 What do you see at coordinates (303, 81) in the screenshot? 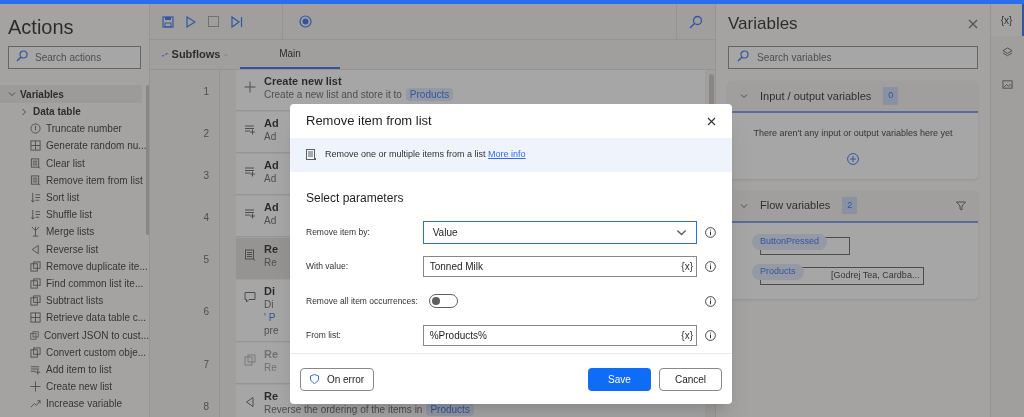
I see `step-title: Create new list` at bounding box center [303, 81].